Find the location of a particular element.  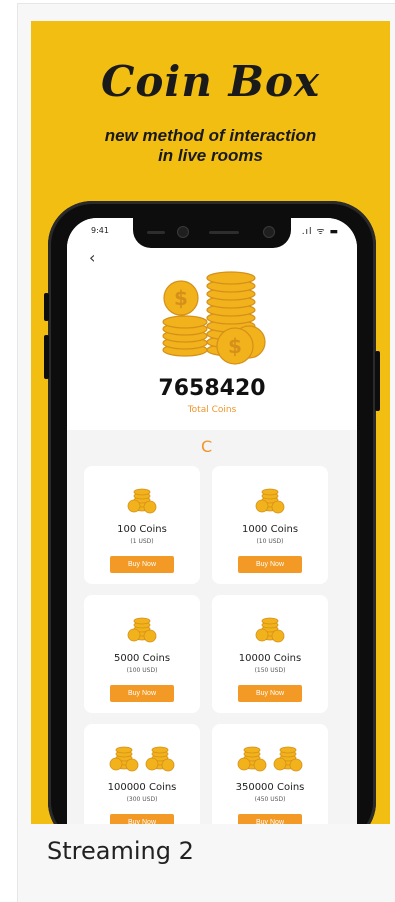

total-coins-label: Total Coins is located at coordinates (212, 410).